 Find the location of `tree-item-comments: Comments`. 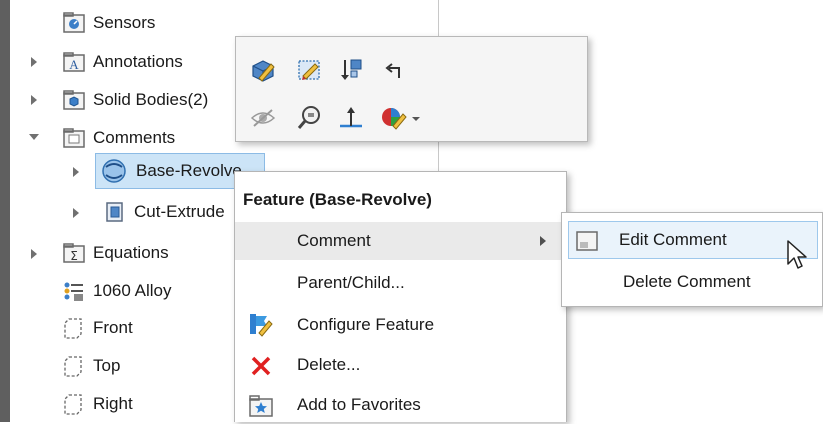

tree-item-comments: Comments is located at coordinates (119, 138).